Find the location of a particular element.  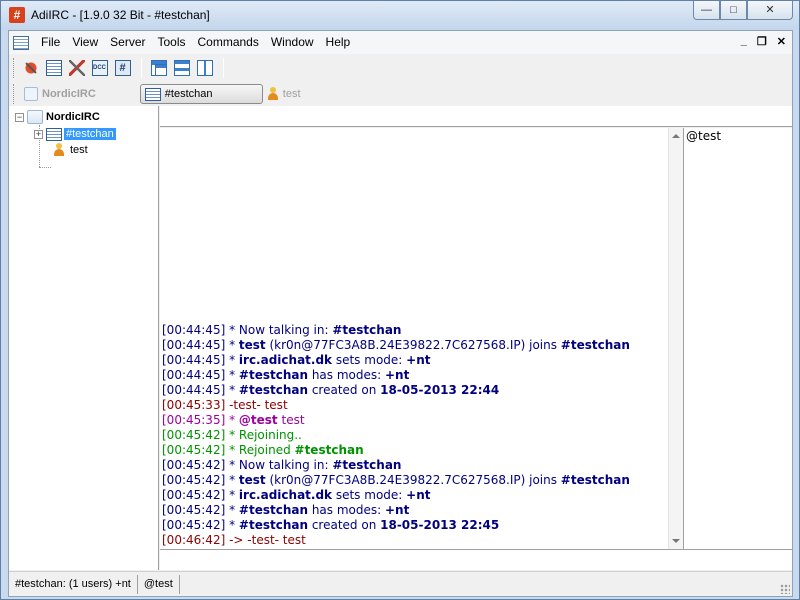

disconnect-button is located at coordinates (30, 68).